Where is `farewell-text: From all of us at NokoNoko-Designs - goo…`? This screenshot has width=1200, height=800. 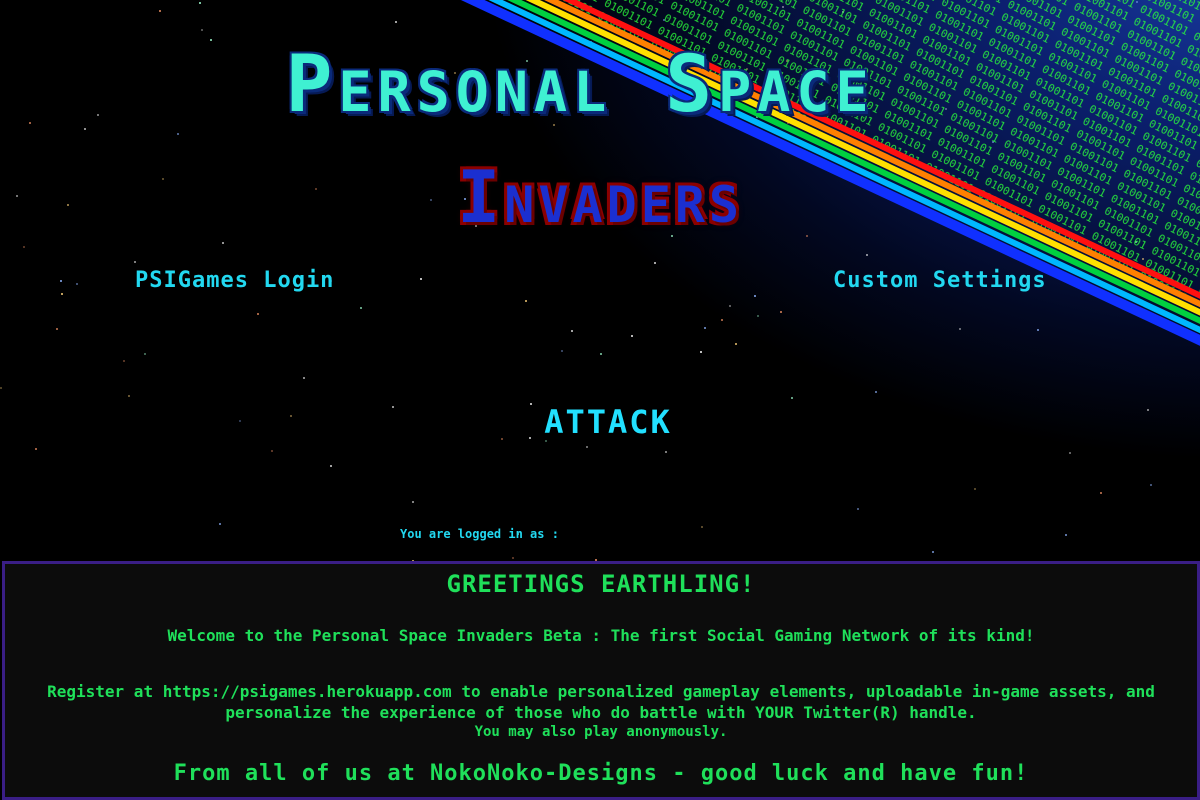
farewell-text: From all of us at NokoNoko-Designs - goo… is located at coordinates (601, 773).